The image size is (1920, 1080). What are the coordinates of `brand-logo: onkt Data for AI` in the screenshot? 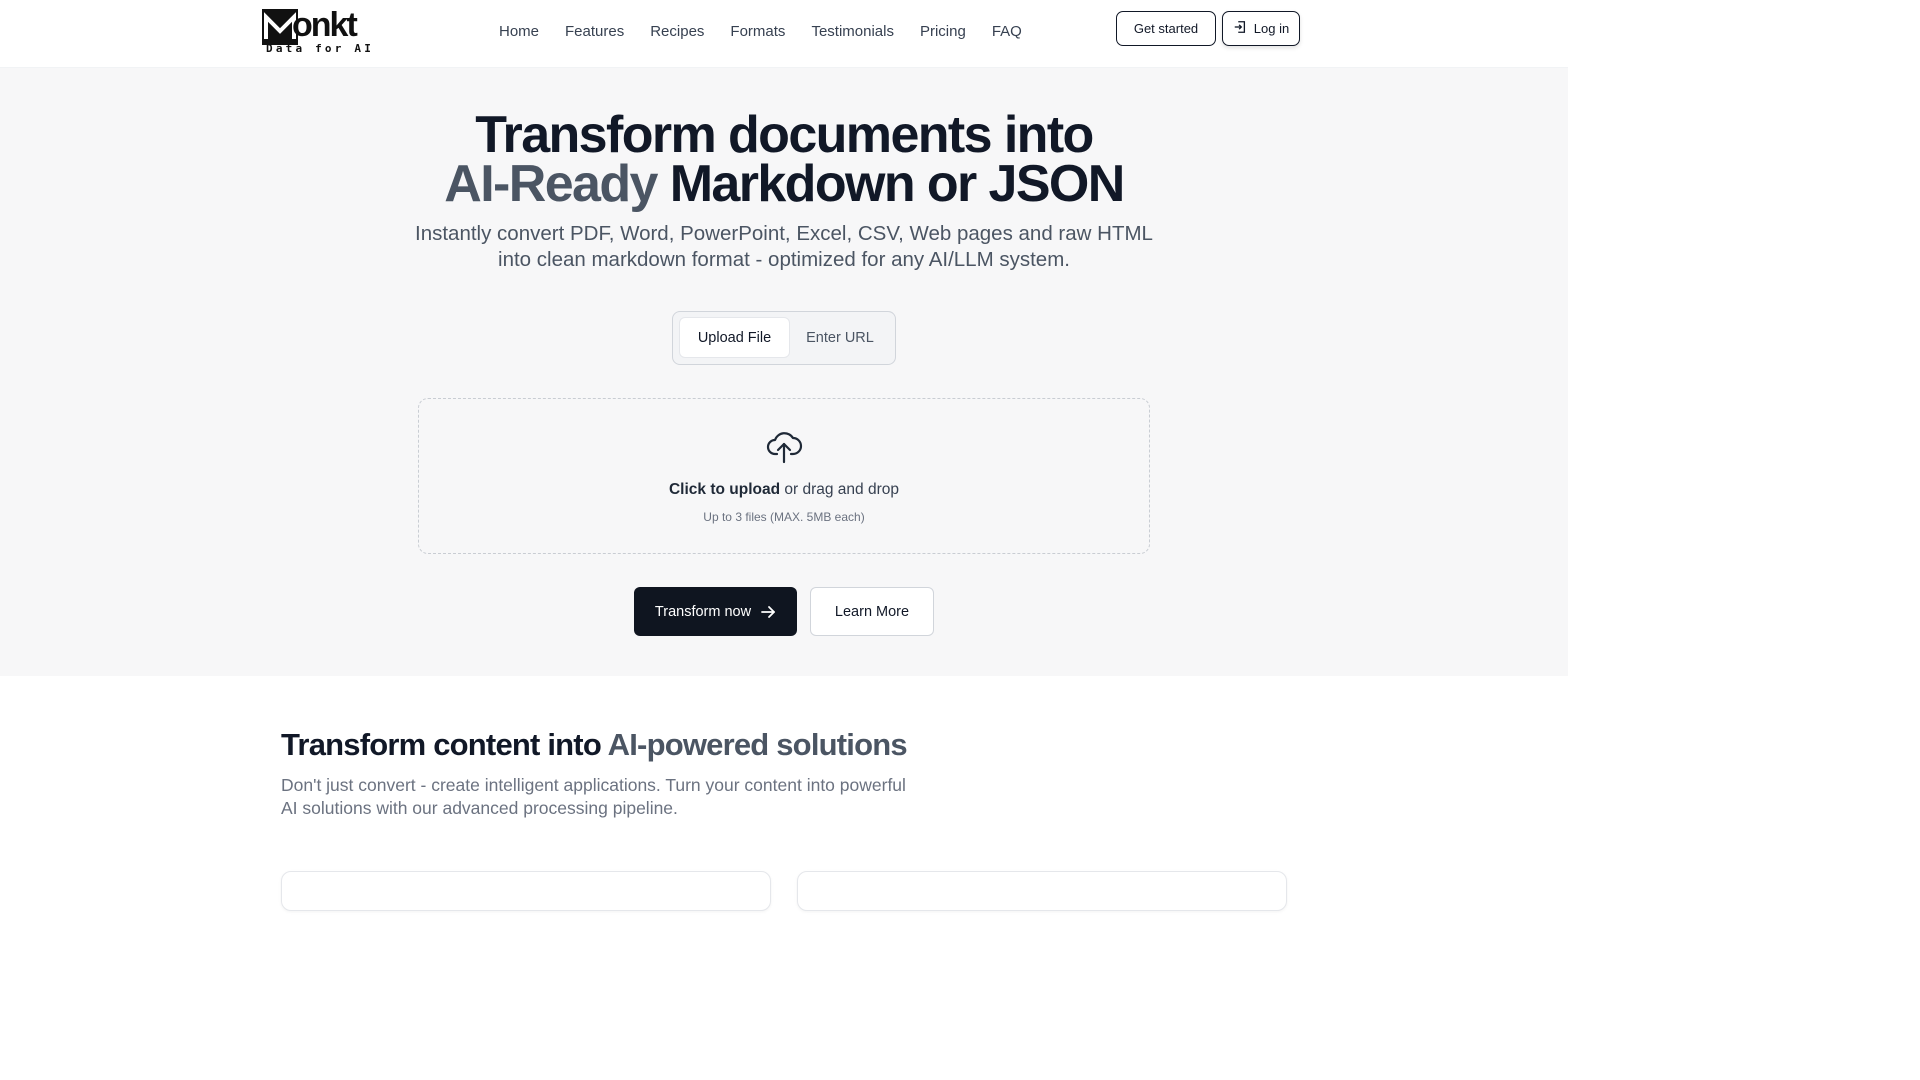 It's located at (318, 31).